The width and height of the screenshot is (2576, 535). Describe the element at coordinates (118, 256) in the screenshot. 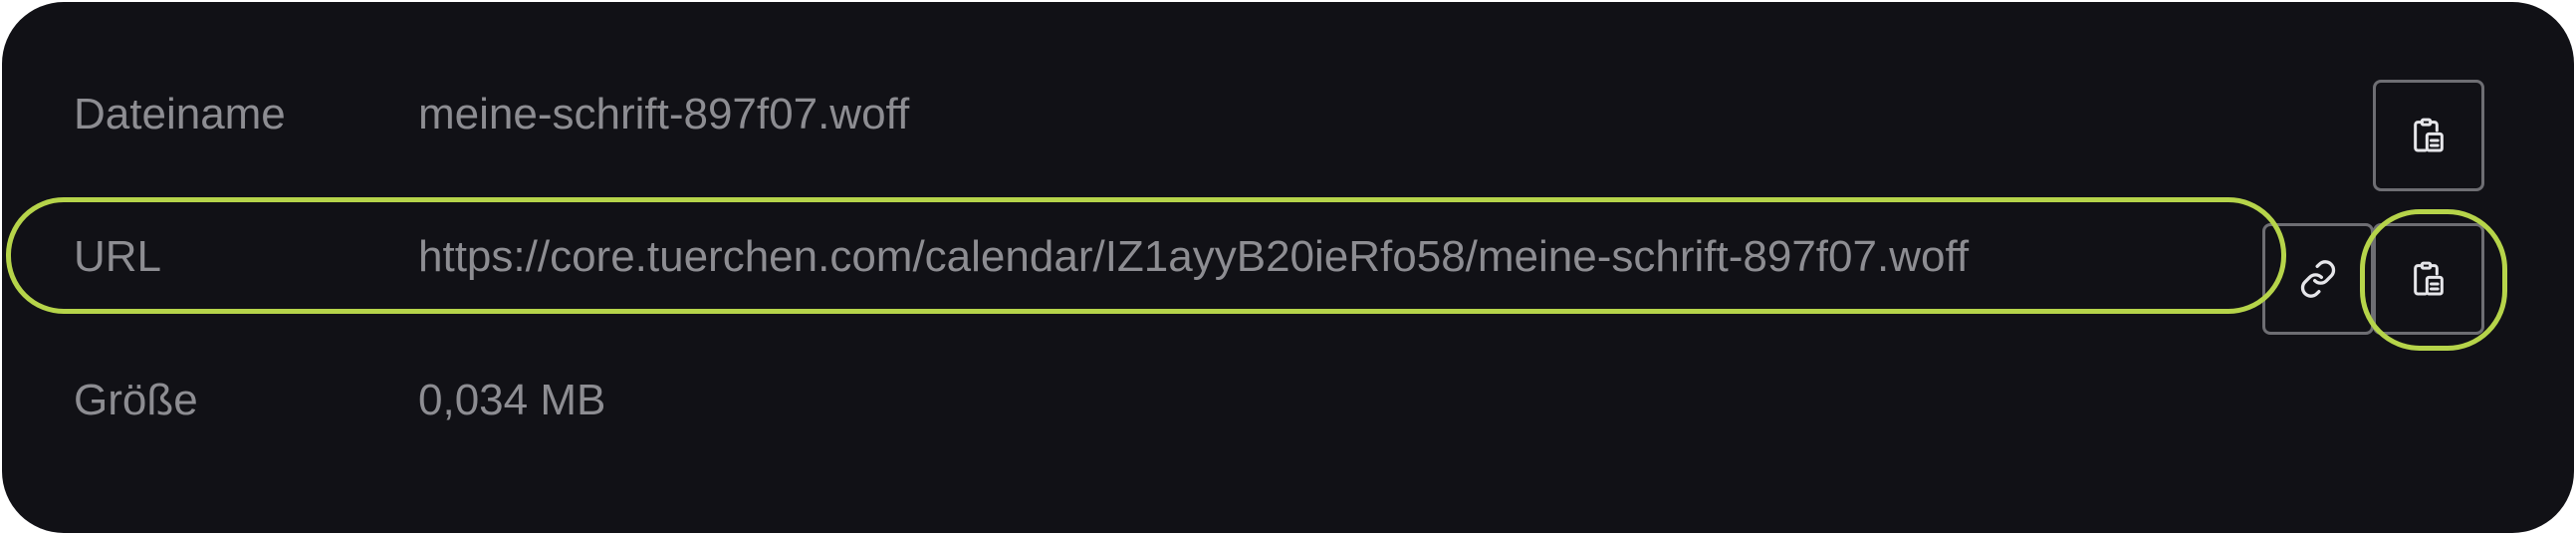

I see `url-label: URL` at that location.